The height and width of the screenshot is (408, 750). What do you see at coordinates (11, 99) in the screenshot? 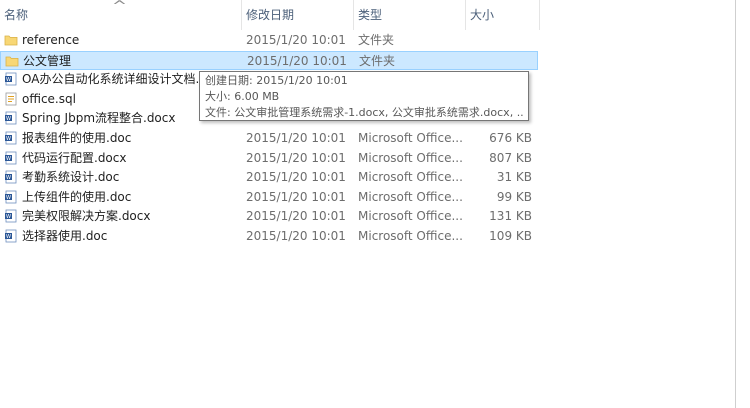
I see `sql-file-icon` at bounding box center [11, 99].